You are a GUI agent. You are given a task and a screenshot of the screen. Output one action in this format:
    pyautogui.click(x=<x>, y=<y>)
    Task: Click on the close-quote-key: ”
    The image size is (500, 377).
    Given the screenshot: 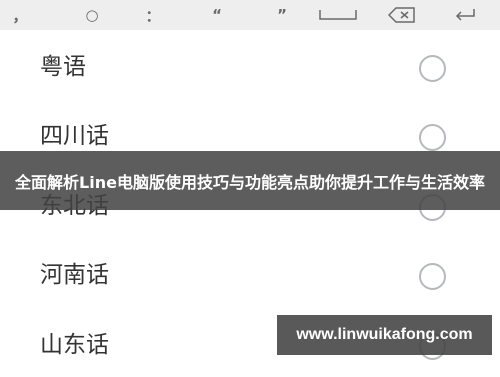 What is the action you would take?
    pyautogui.click(x=282, y=15)
    